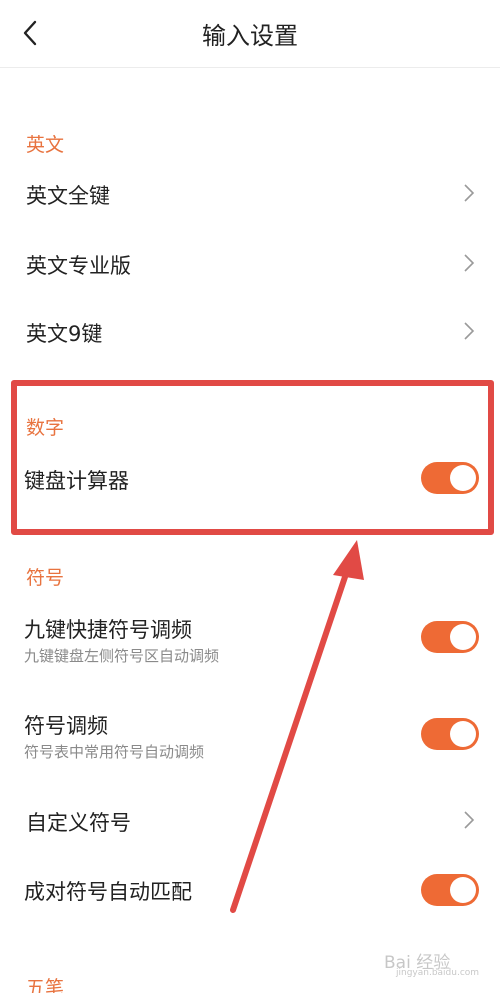 The height and width of the screenshot is (993, 500). Describe the element at coordinates (250, 822) in the screenshot. I see `setting-item-custom-symbols: 自定义符号` at that location.